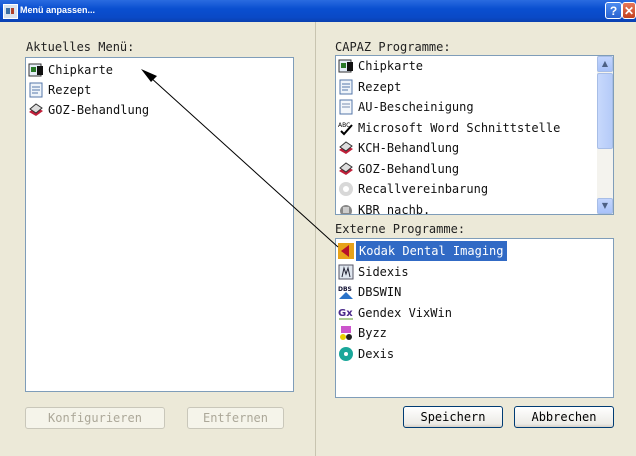 The height and width of the screenshot is (456, 636). Describe the element at coordinates (149, 75) in the screenshot. I see `drag-arrow-head-icon` at that location.